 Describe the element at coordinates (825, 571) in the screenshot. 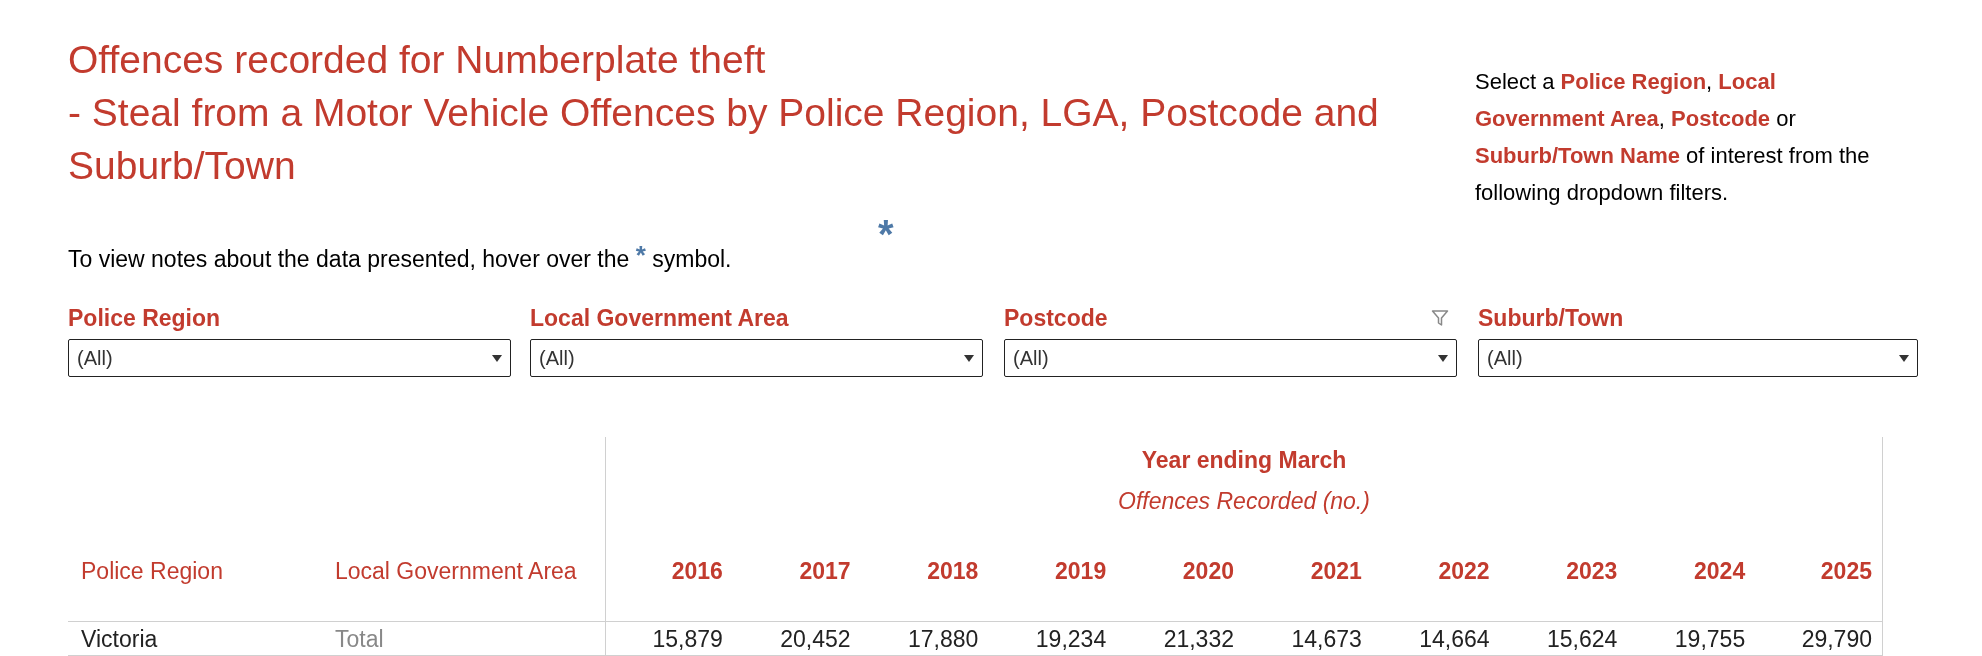

I see `column-header: 2017` at that location.